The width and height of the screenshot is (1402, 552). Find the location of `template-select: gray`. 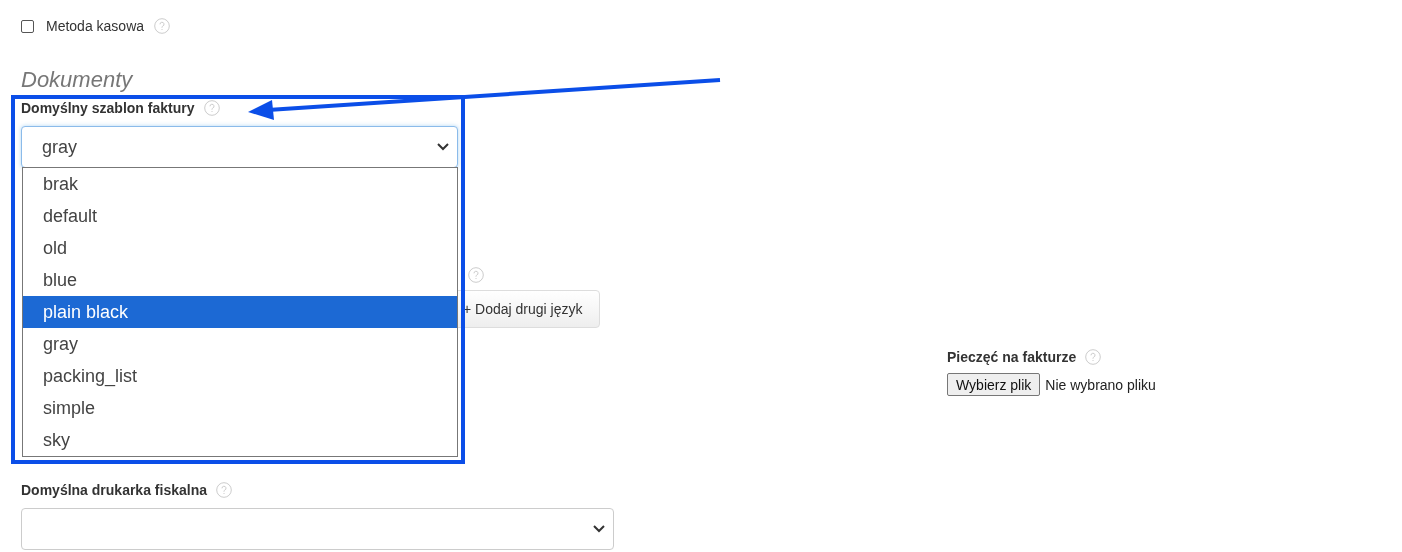

template-select: gray is located at coordinates (239, 147).